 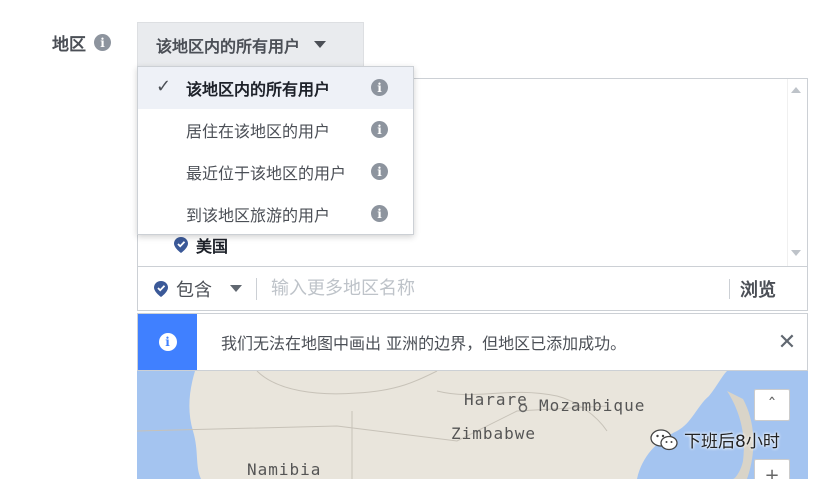 I want to click on wechat-icon, so click(x=664, y=439).